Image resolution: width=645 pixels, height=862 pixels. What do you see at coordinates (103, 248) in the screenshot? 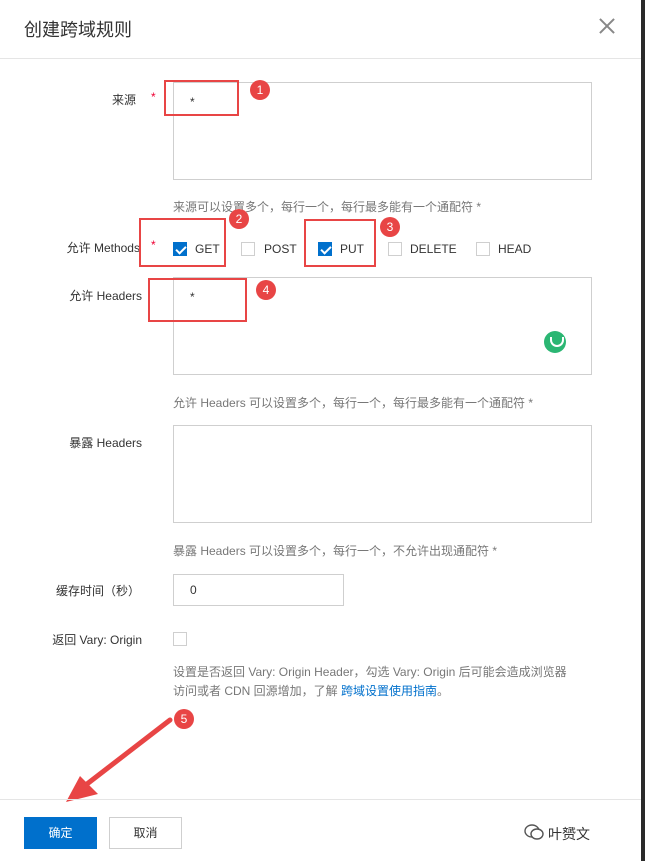
I see `methods-label: 允许 Methods` at bounding box center [103, 248].